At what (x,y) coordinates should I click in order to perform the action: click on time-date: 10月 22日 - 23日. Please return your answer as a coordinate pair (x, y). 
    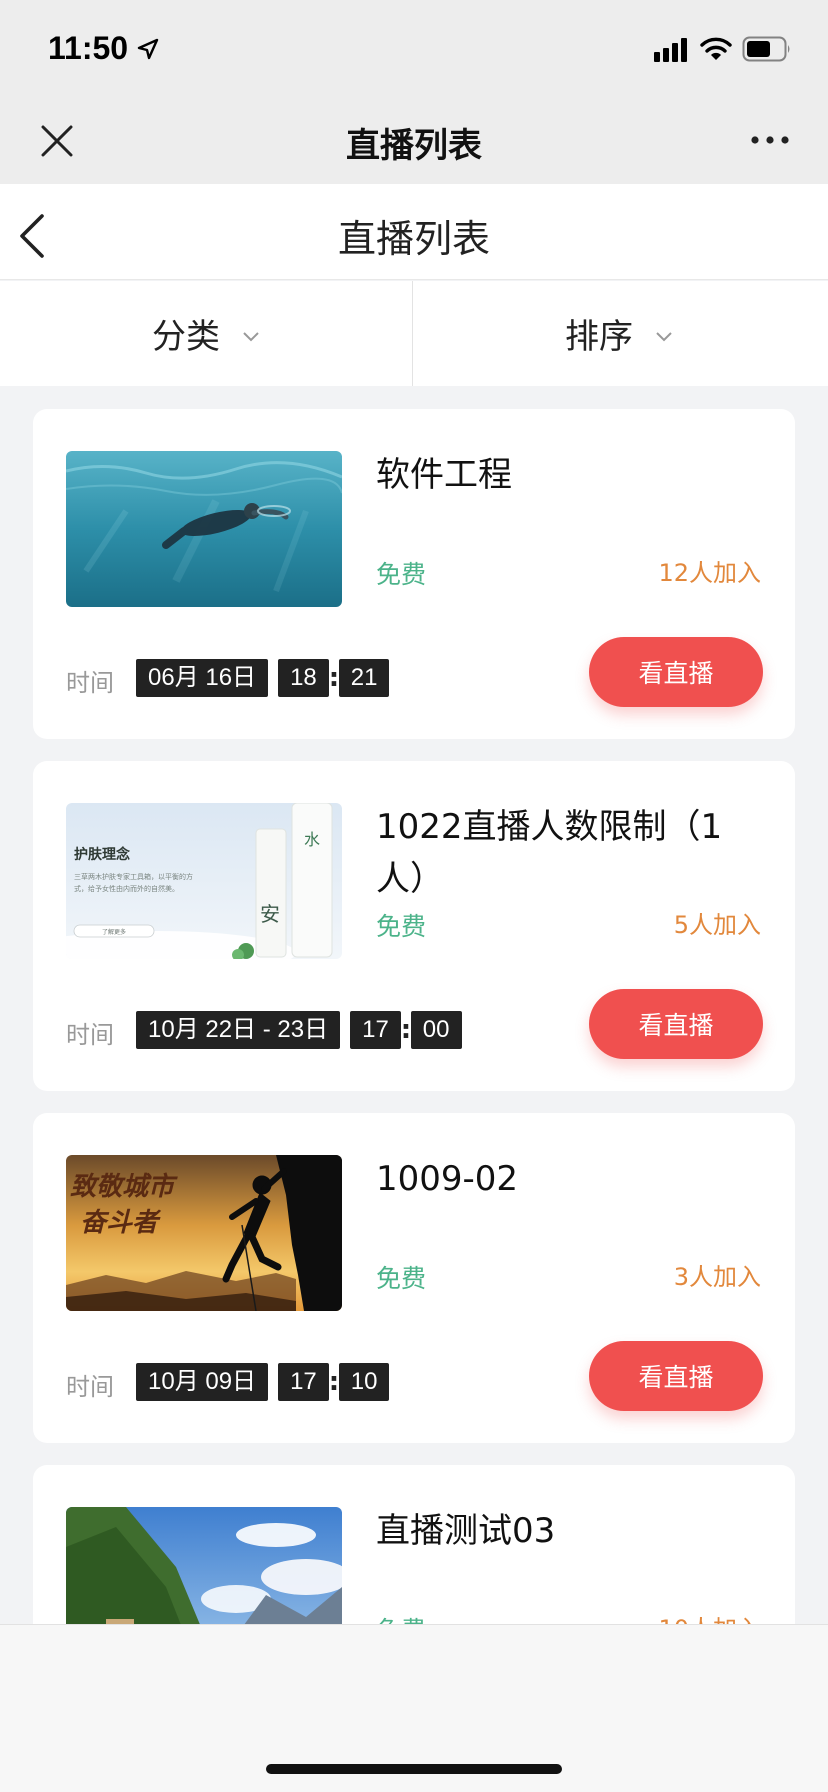
    Looking at the image, I should click on (238, 1030).